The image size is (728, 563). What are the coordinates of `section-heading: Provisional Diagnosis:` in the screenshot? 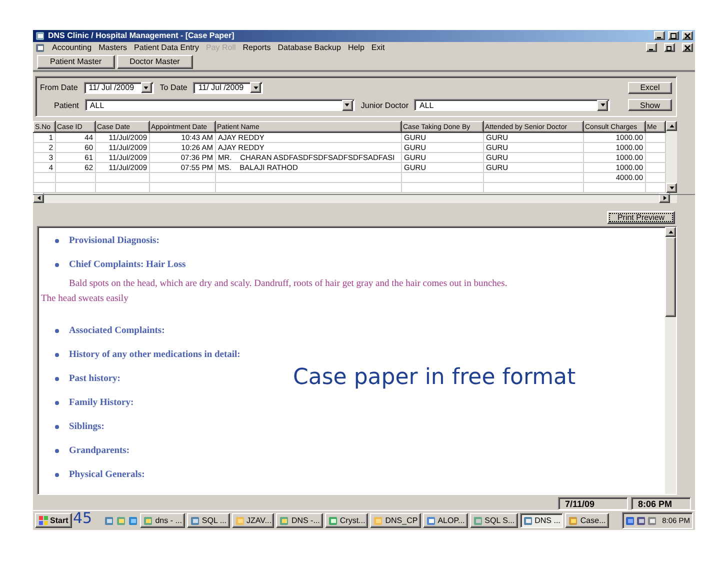 It's located at (114, 241).